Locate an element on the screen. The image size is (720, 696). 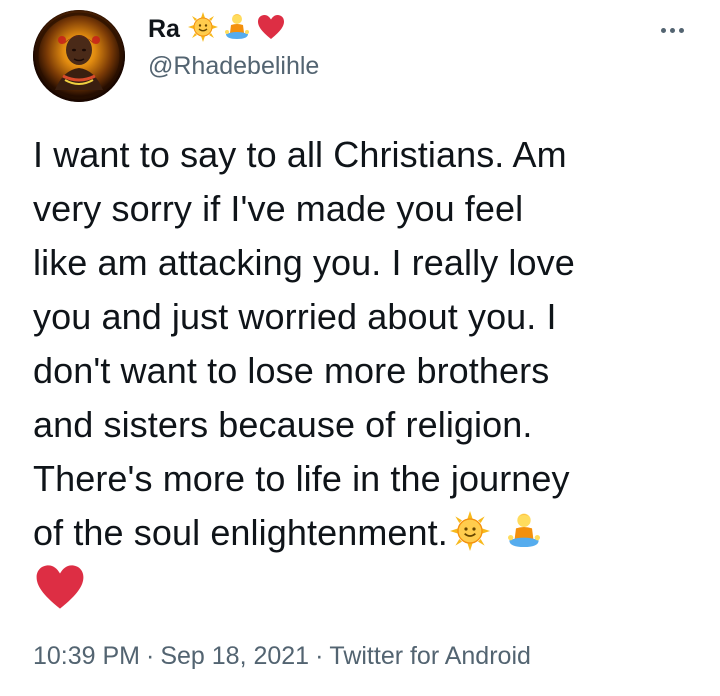
author-display-name: Ra is located at coordinates (164, 29).